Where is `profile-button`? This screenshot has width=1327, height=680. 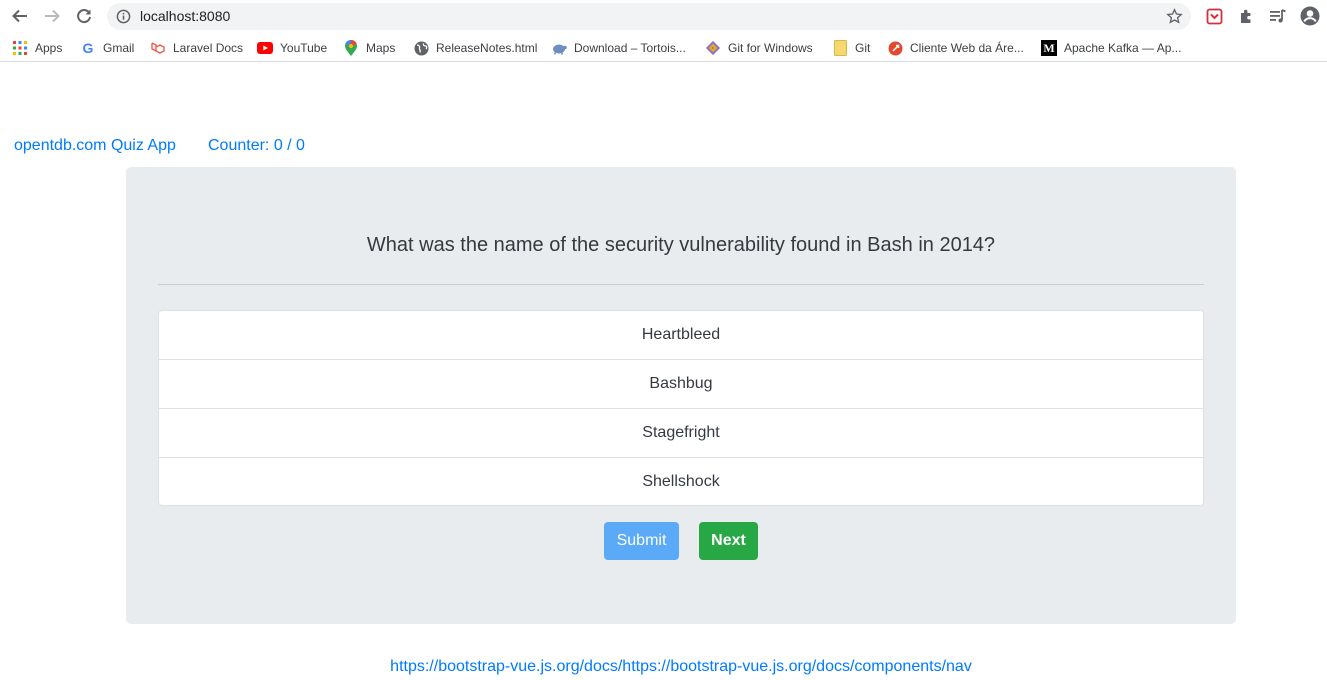 profile-button is located at coordinates (1310, 16).